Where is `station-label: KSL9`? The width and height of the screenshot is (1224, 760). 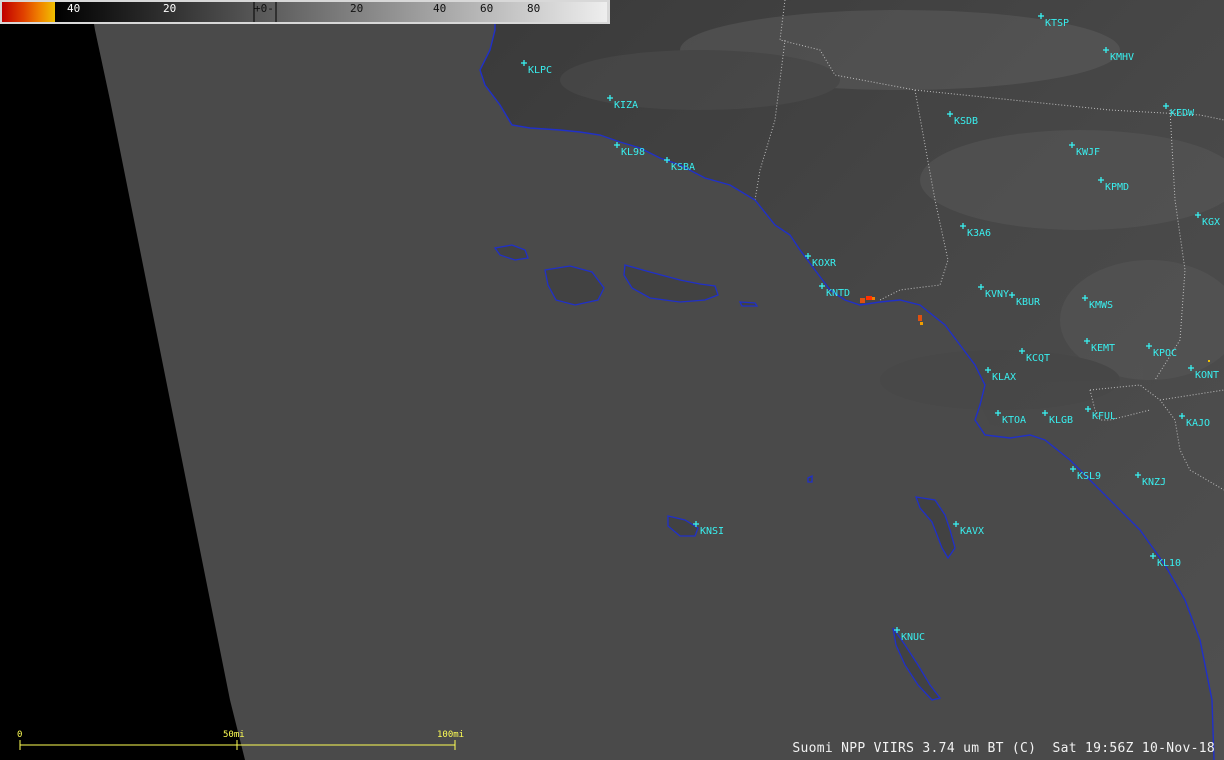
station-label: KSL9 is located at coordinates (1089, 476).